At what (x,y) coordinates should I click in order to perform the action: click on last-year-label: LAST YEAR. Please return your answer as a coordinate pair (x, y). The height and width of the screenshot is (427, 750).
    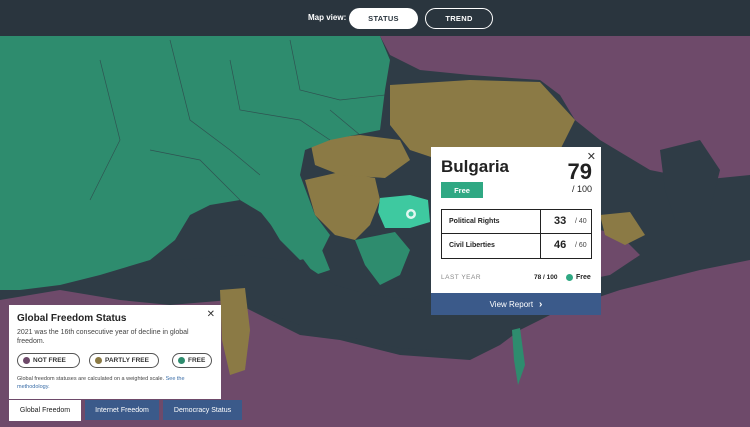
    Looking at the image, I should click on (461, 277).